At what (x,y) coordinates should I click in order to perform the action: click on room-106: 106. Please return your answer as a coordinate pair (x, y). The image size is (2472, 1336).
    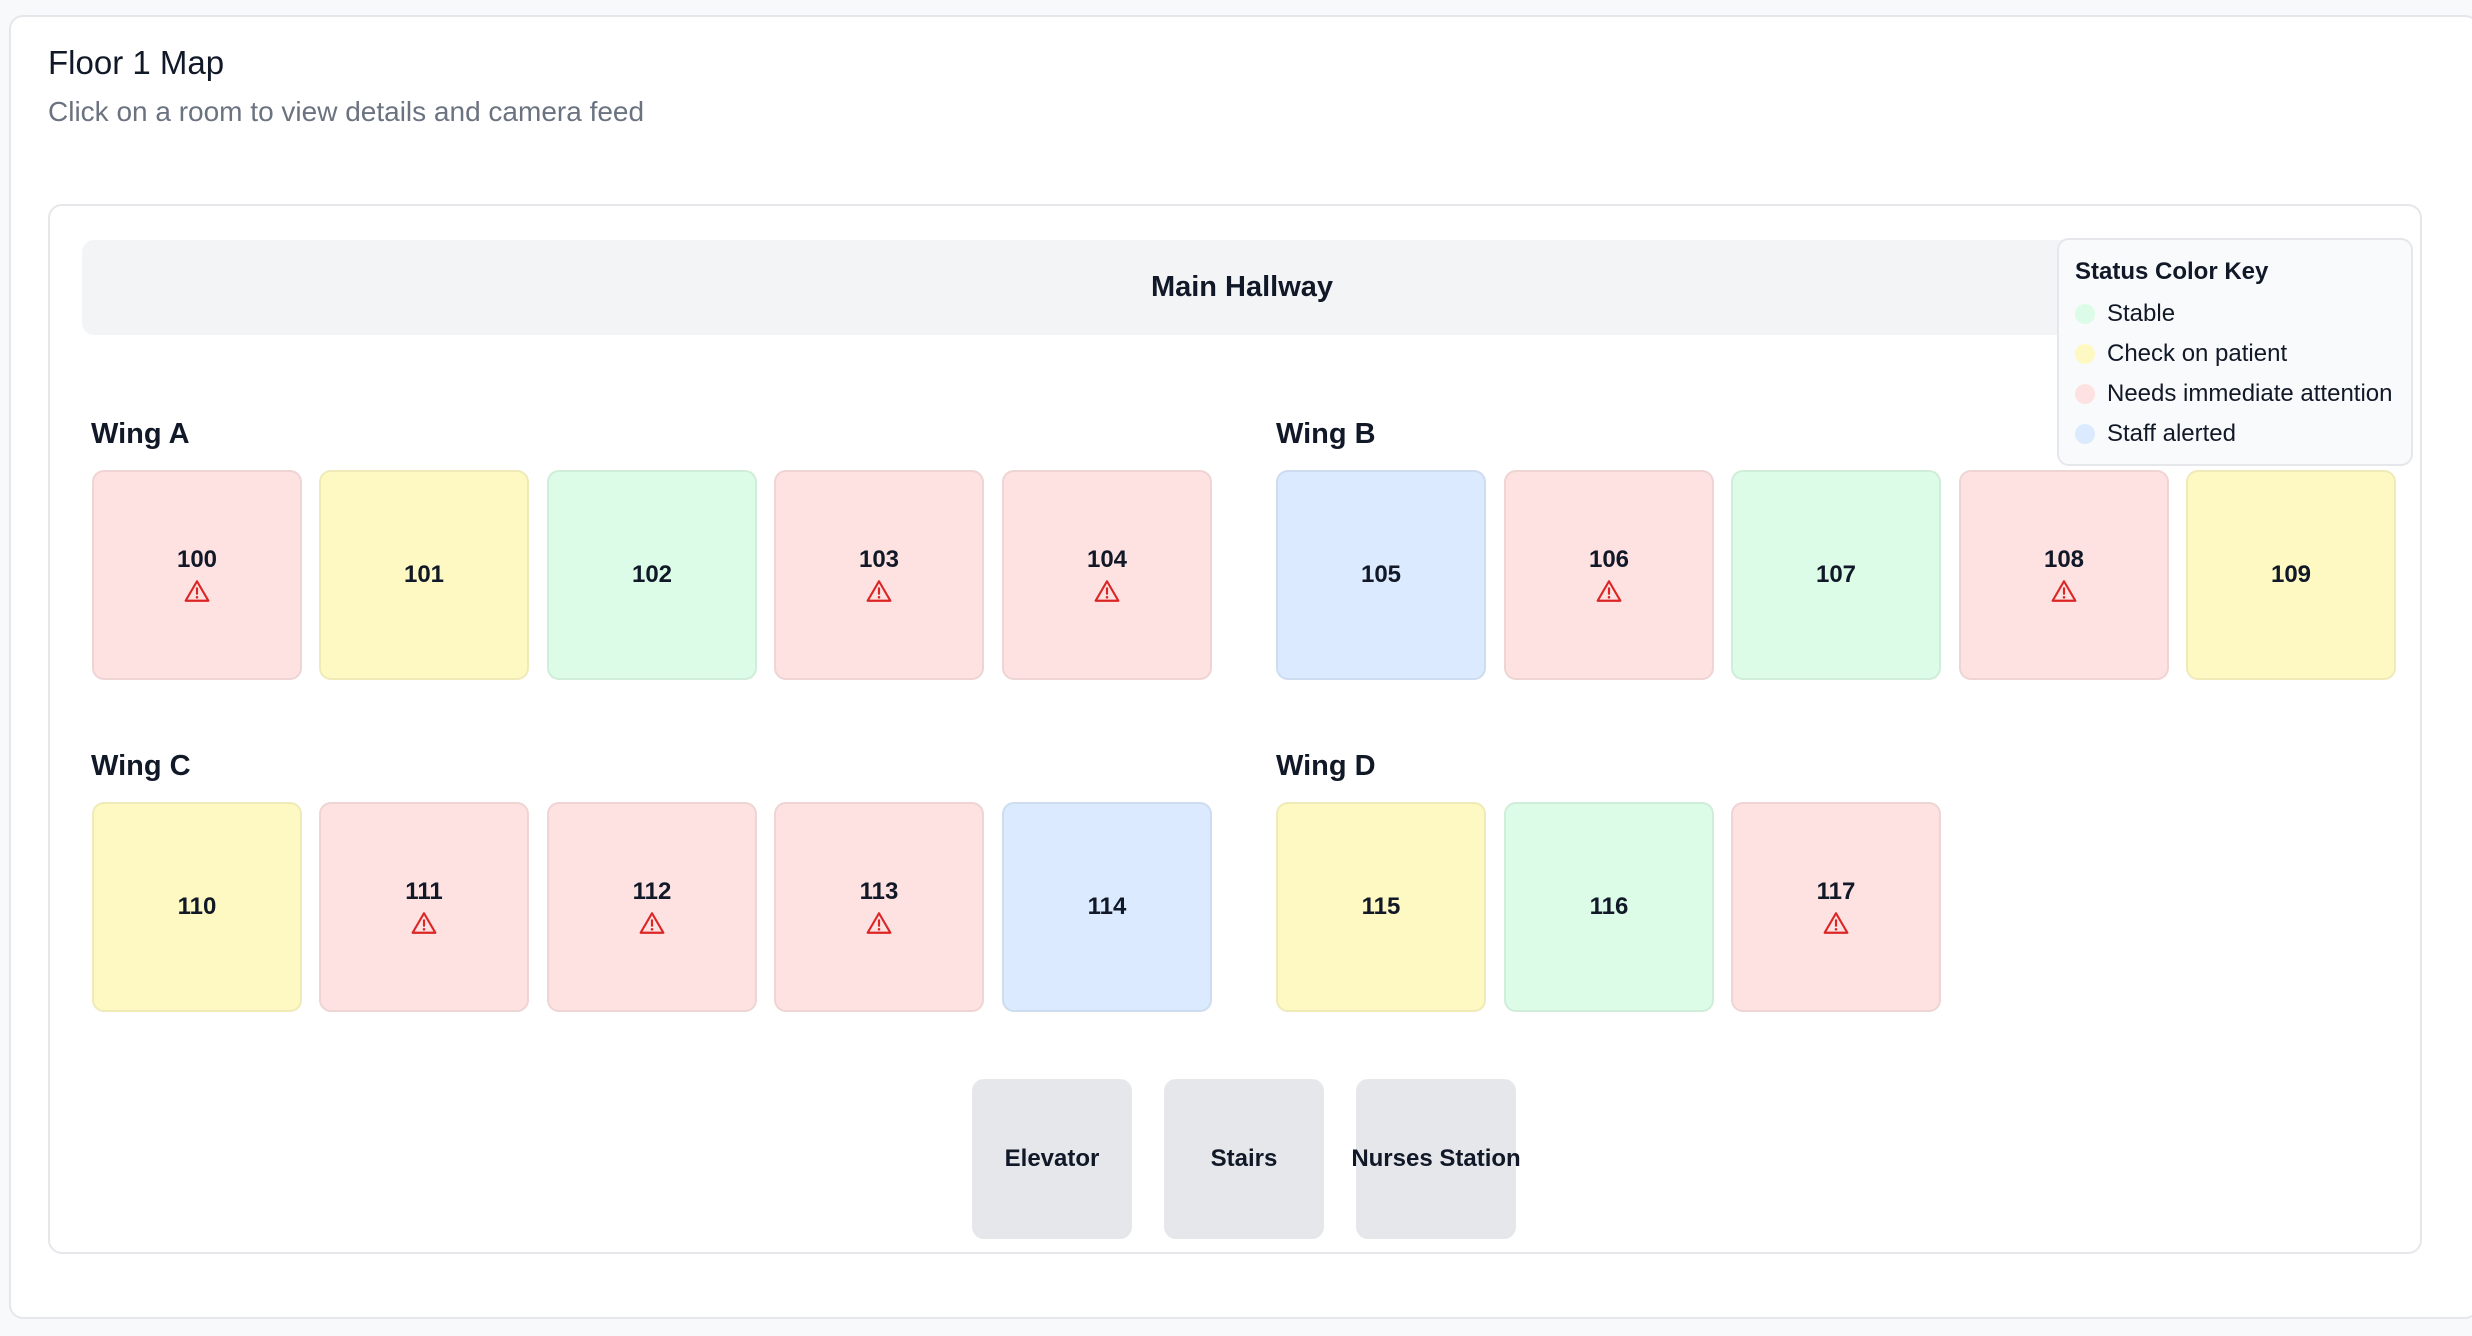
    Looking at the image, I should click on (1609, 575).